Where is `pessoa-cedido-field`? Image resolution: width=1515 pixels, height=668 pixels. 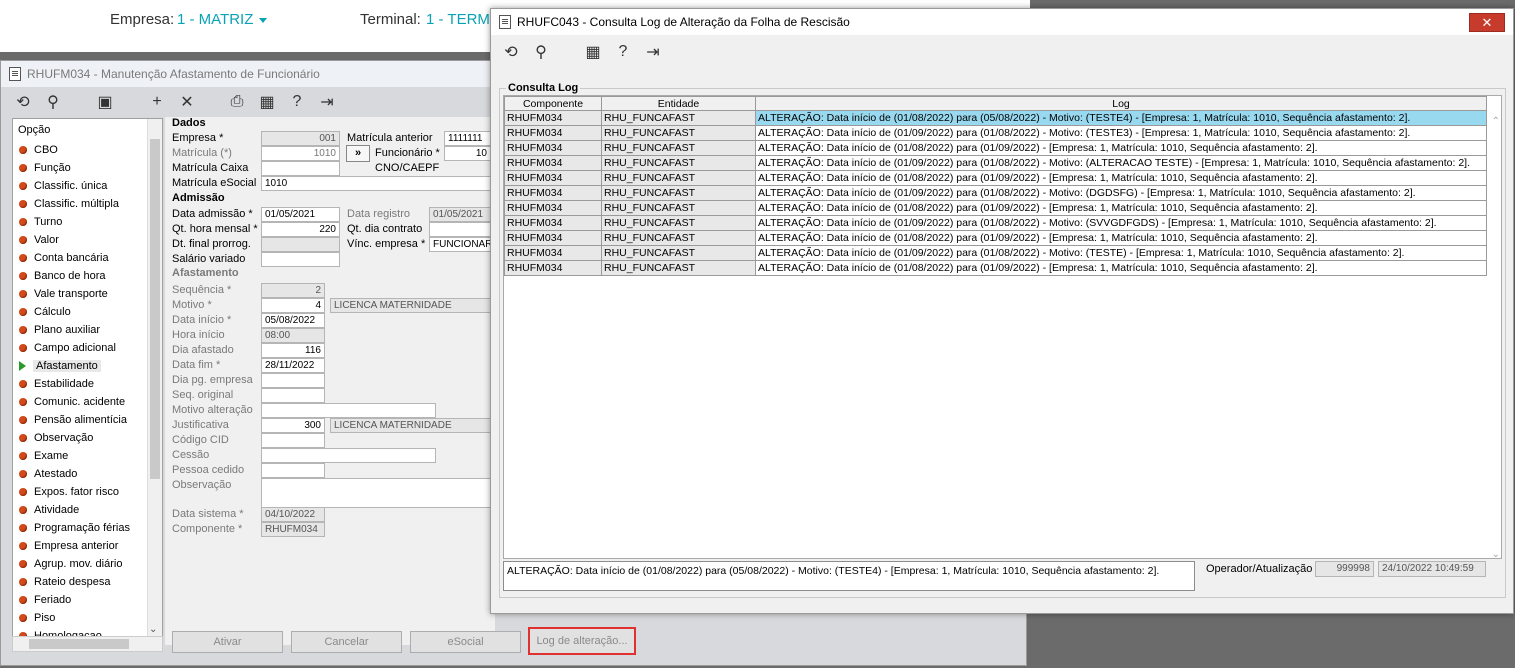
pessoa-cedido-field is located at coordinates (293, 470).